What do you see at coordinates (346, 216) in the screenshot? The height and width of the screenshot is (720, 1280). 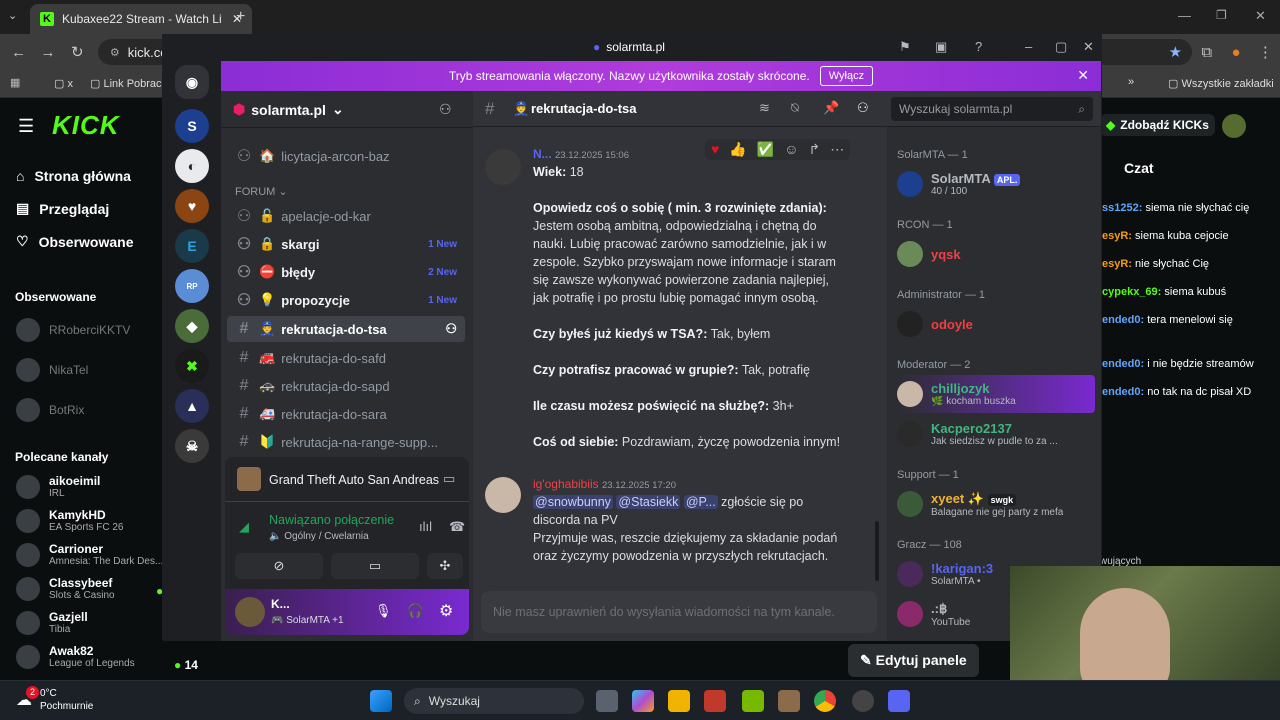 I see `channel-apelacje: ⚇ 🔓 apelacje-od-kar` at bounding box center [346, 216].